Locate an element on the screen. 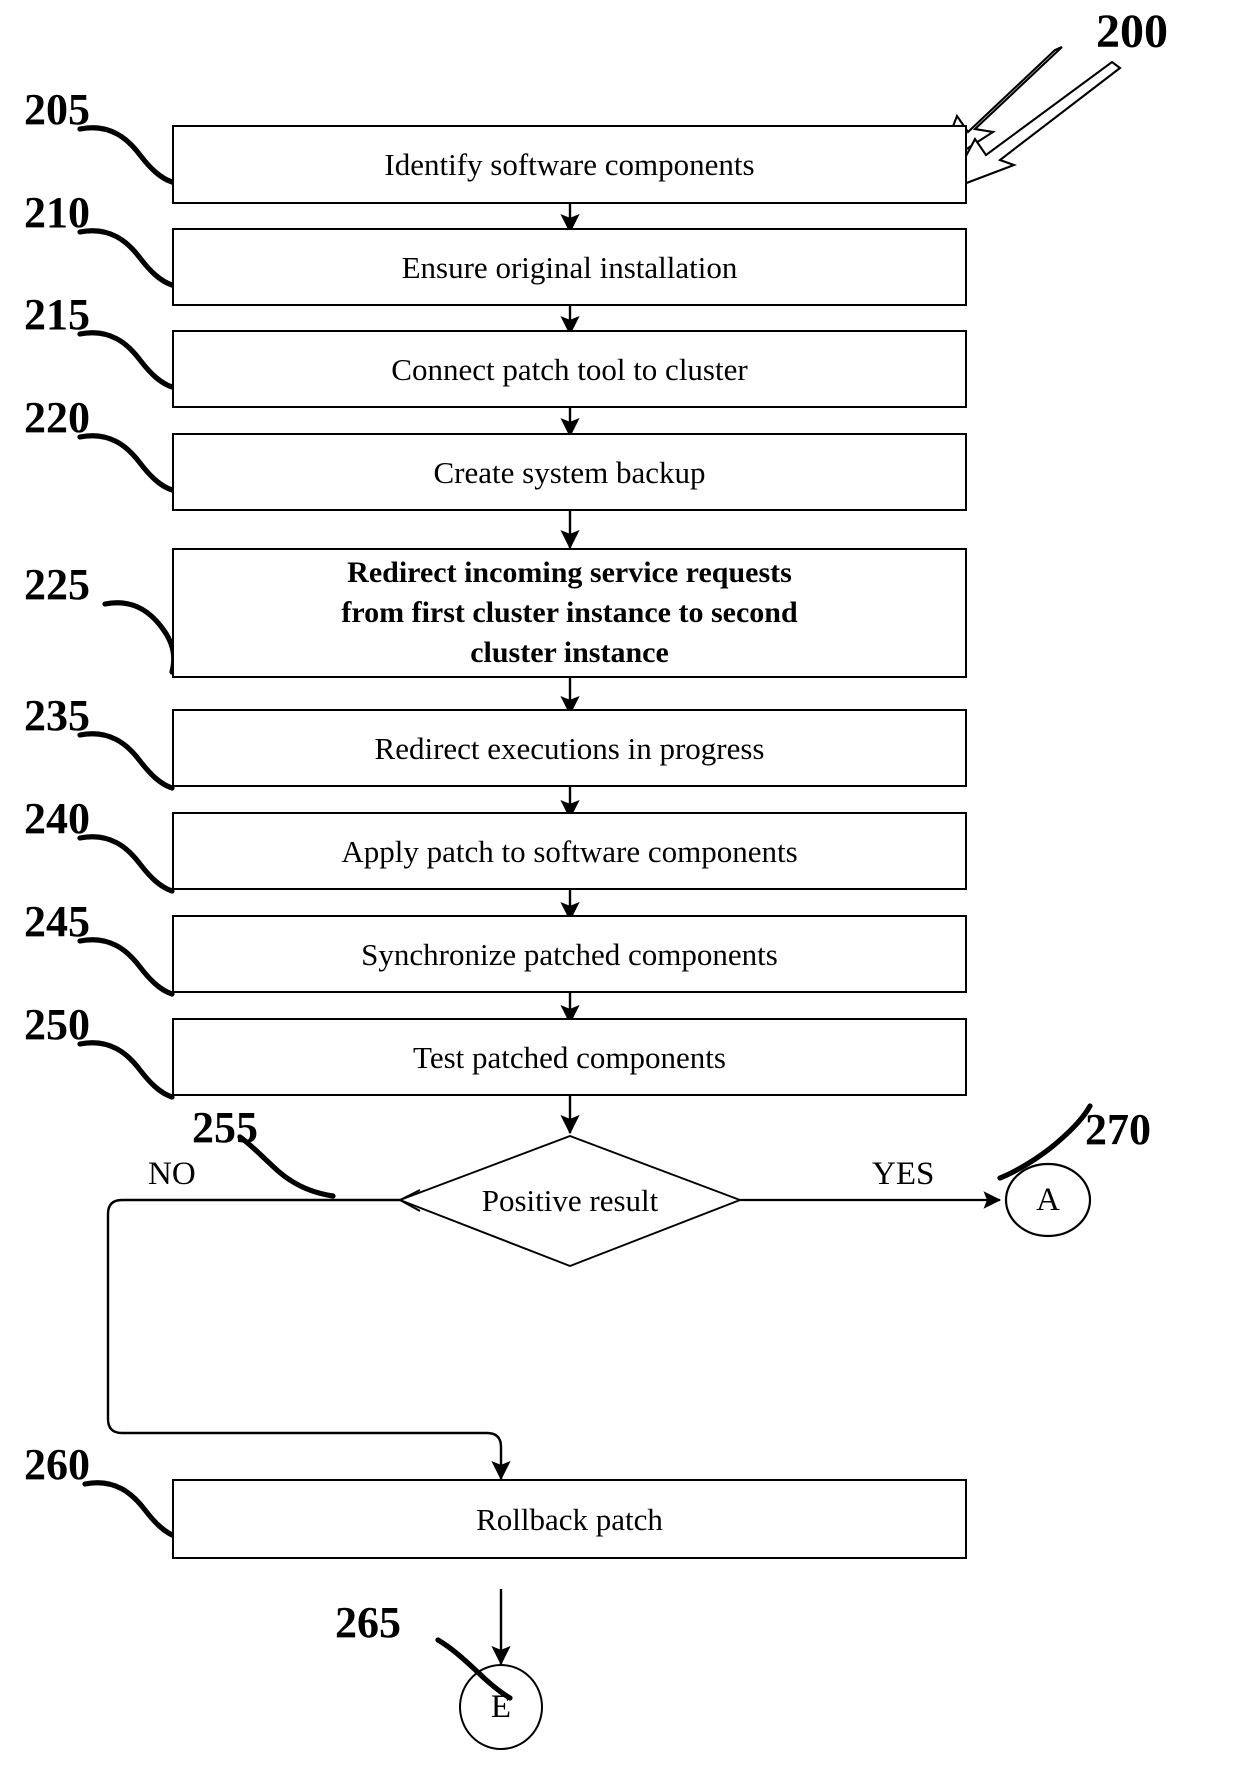  process-label-245: Synchronize patched components is located at coordinates (569, 954).